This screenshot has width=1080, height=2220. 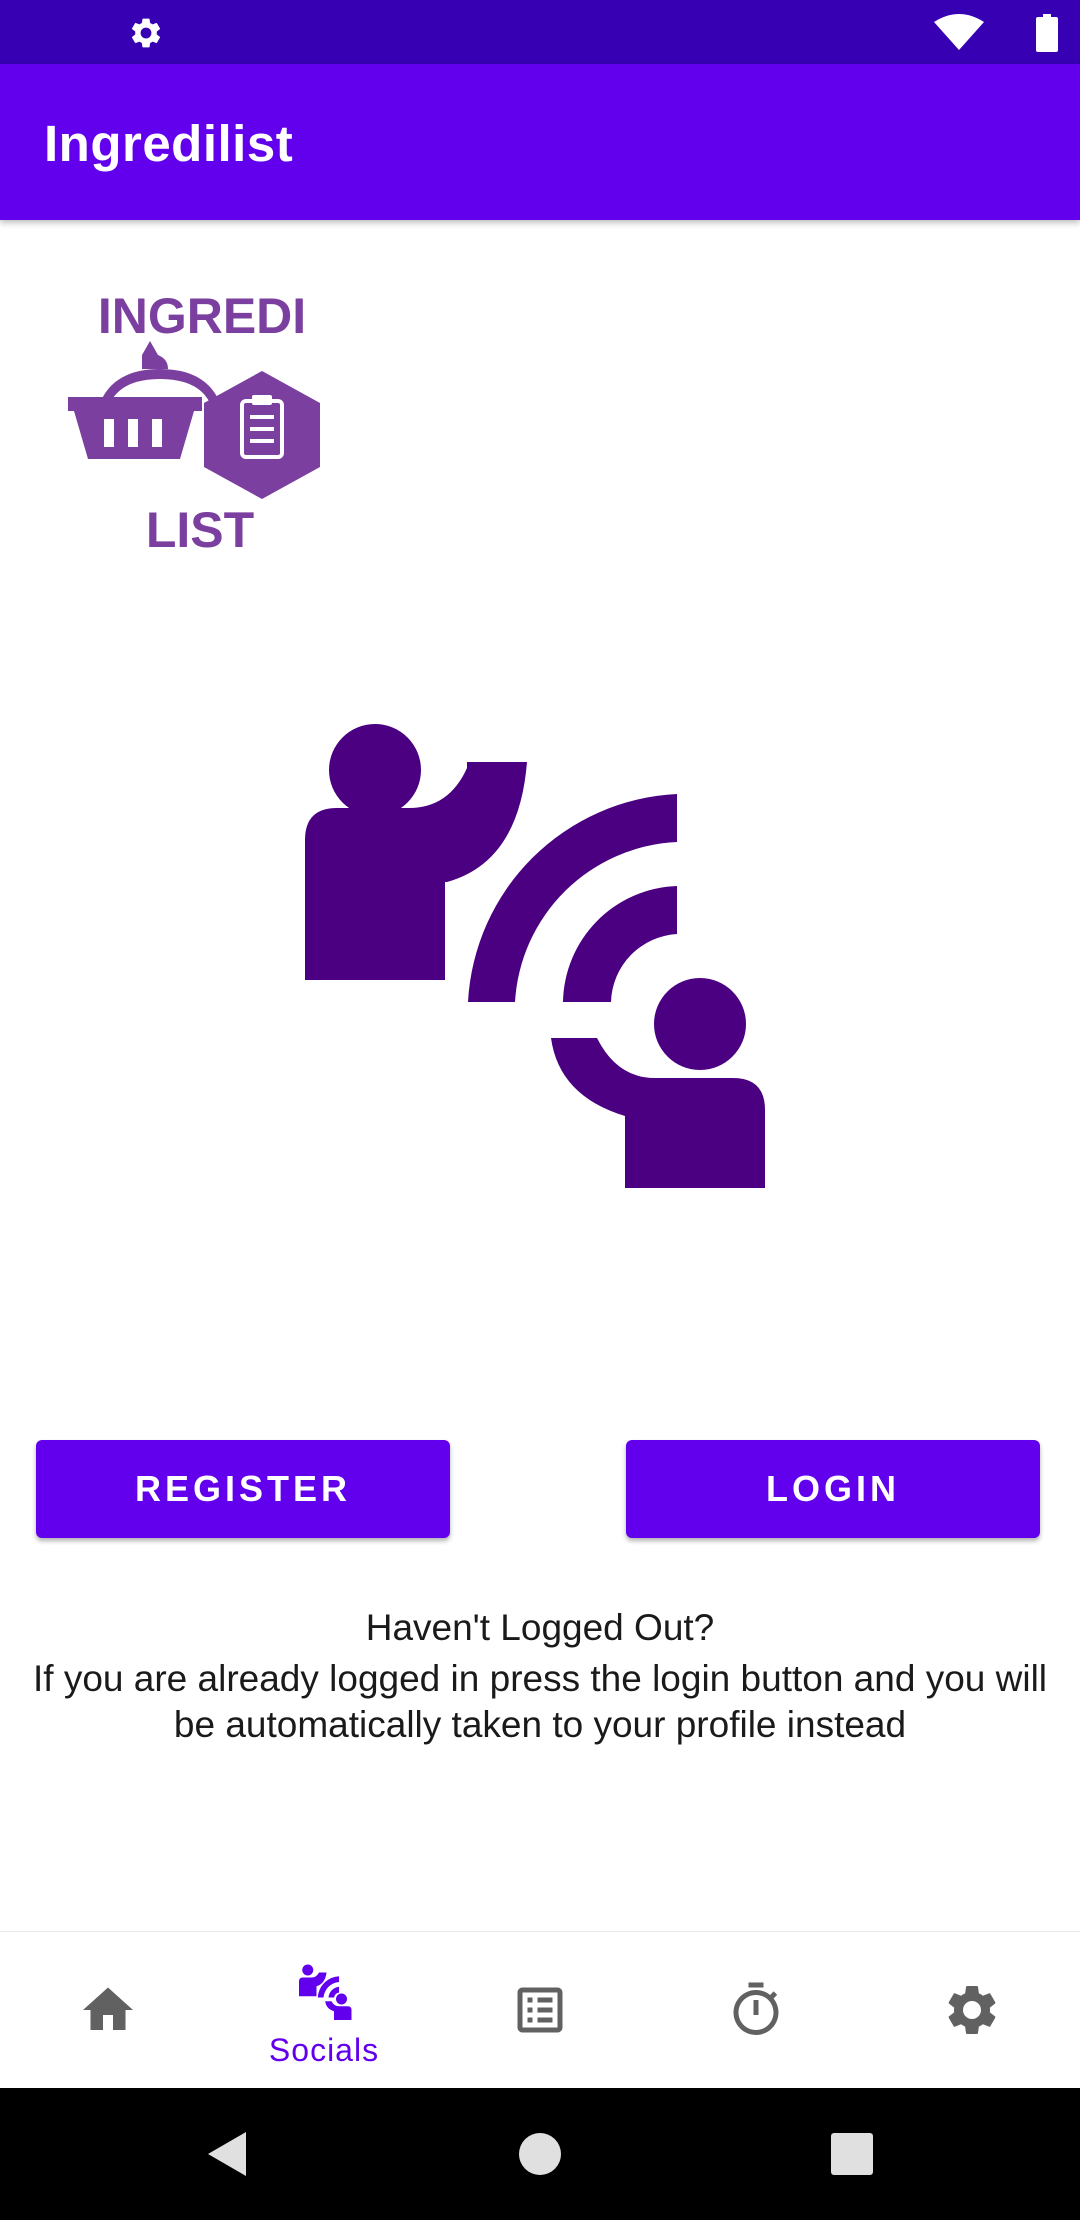 I want to click on connect-people-icon, so click(x=535, y=956).